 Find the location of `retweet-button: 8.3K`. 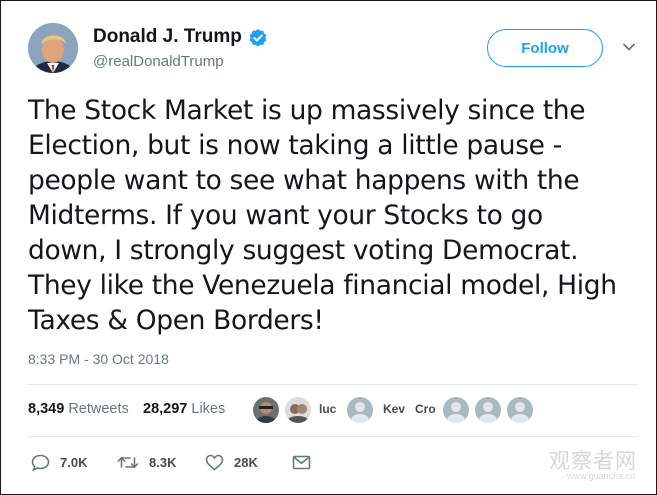

retweet-button: 8.3K is located at coordinates (146, 462).